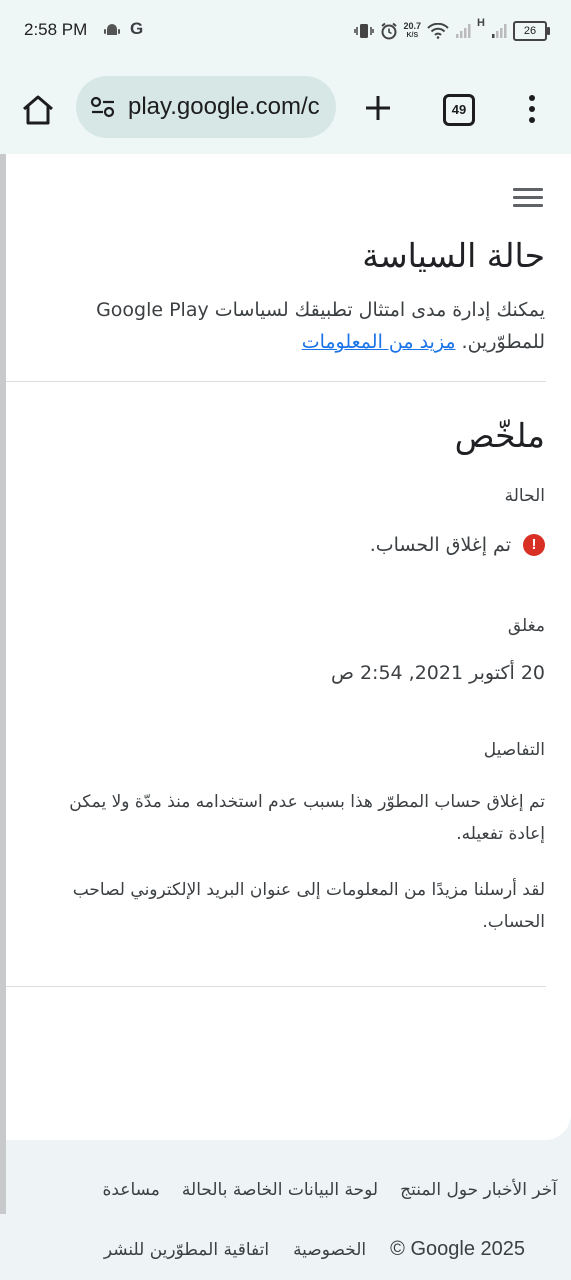 This screenshot has width=571, height=1280. Describe the element at coordinates (478, 1190) in the screenshot. I see `footer-link-news: آخر الأخبار حول المنتج` at that location.